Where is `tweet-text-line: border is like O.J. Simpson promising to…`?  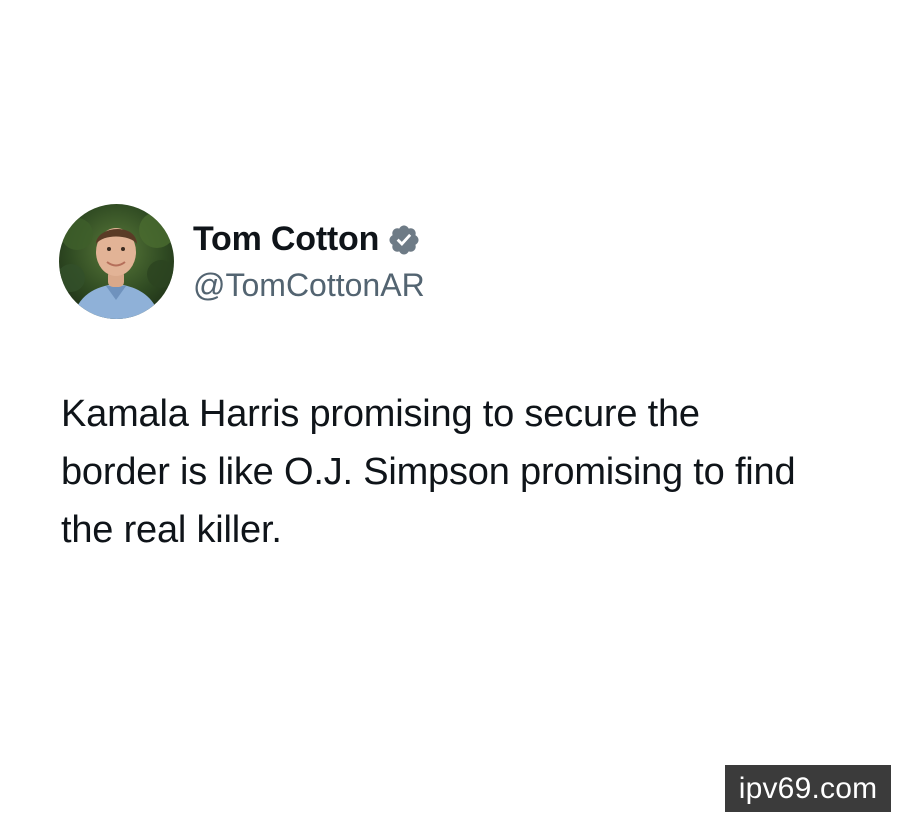 tweet-text-line: border is like O.J. Simpson promising to… is located at coordinates (428, 472).